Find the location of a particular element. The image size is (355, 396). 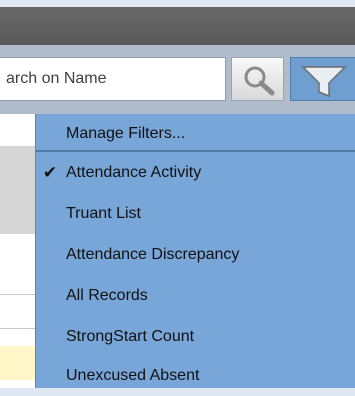

left-panel is located at coordinates (17, 251).